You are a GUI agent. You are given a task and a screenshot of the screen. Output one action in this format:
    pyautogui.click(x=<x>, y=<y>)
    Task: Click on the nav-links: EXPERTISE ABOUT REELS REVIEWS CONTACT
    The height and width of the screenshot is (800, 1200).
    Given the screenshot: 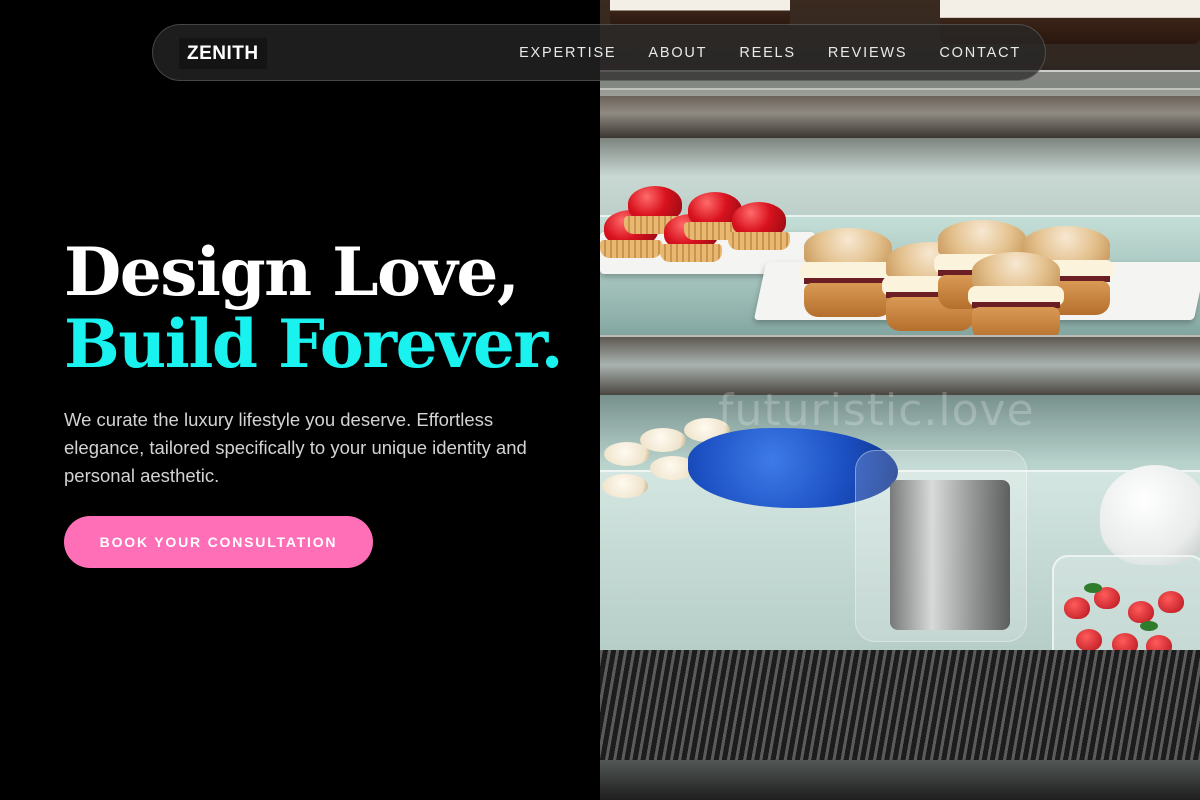 What is the action you would take?
    pyautogui.click(x=770, y=52)
    